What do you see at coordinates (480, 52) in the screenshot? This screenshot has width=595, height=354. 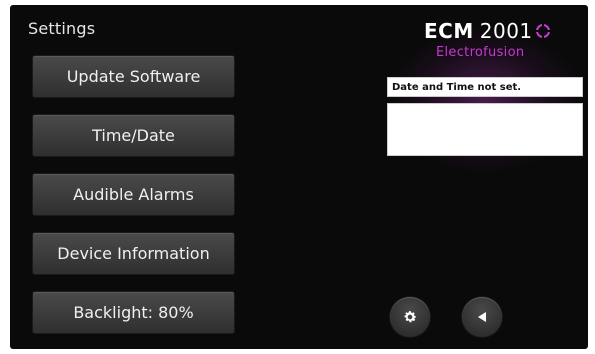 I see `logo-subtitle: Electrofusion` at bounding box center [480, 52].